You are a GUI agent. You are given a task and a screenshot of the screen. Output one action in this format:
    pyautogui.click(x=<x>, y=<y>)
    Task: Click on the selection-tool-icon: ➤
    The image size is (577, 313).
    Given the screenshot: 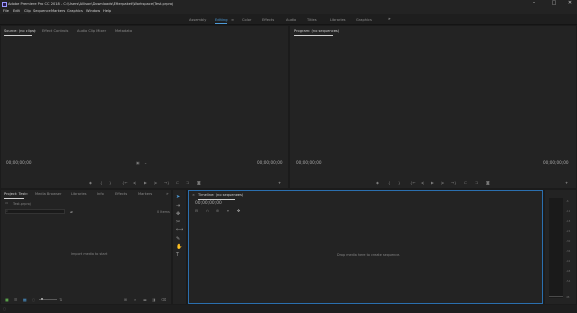 What is the action you would take?
    pyautogui.click(x=178, y=197)
    